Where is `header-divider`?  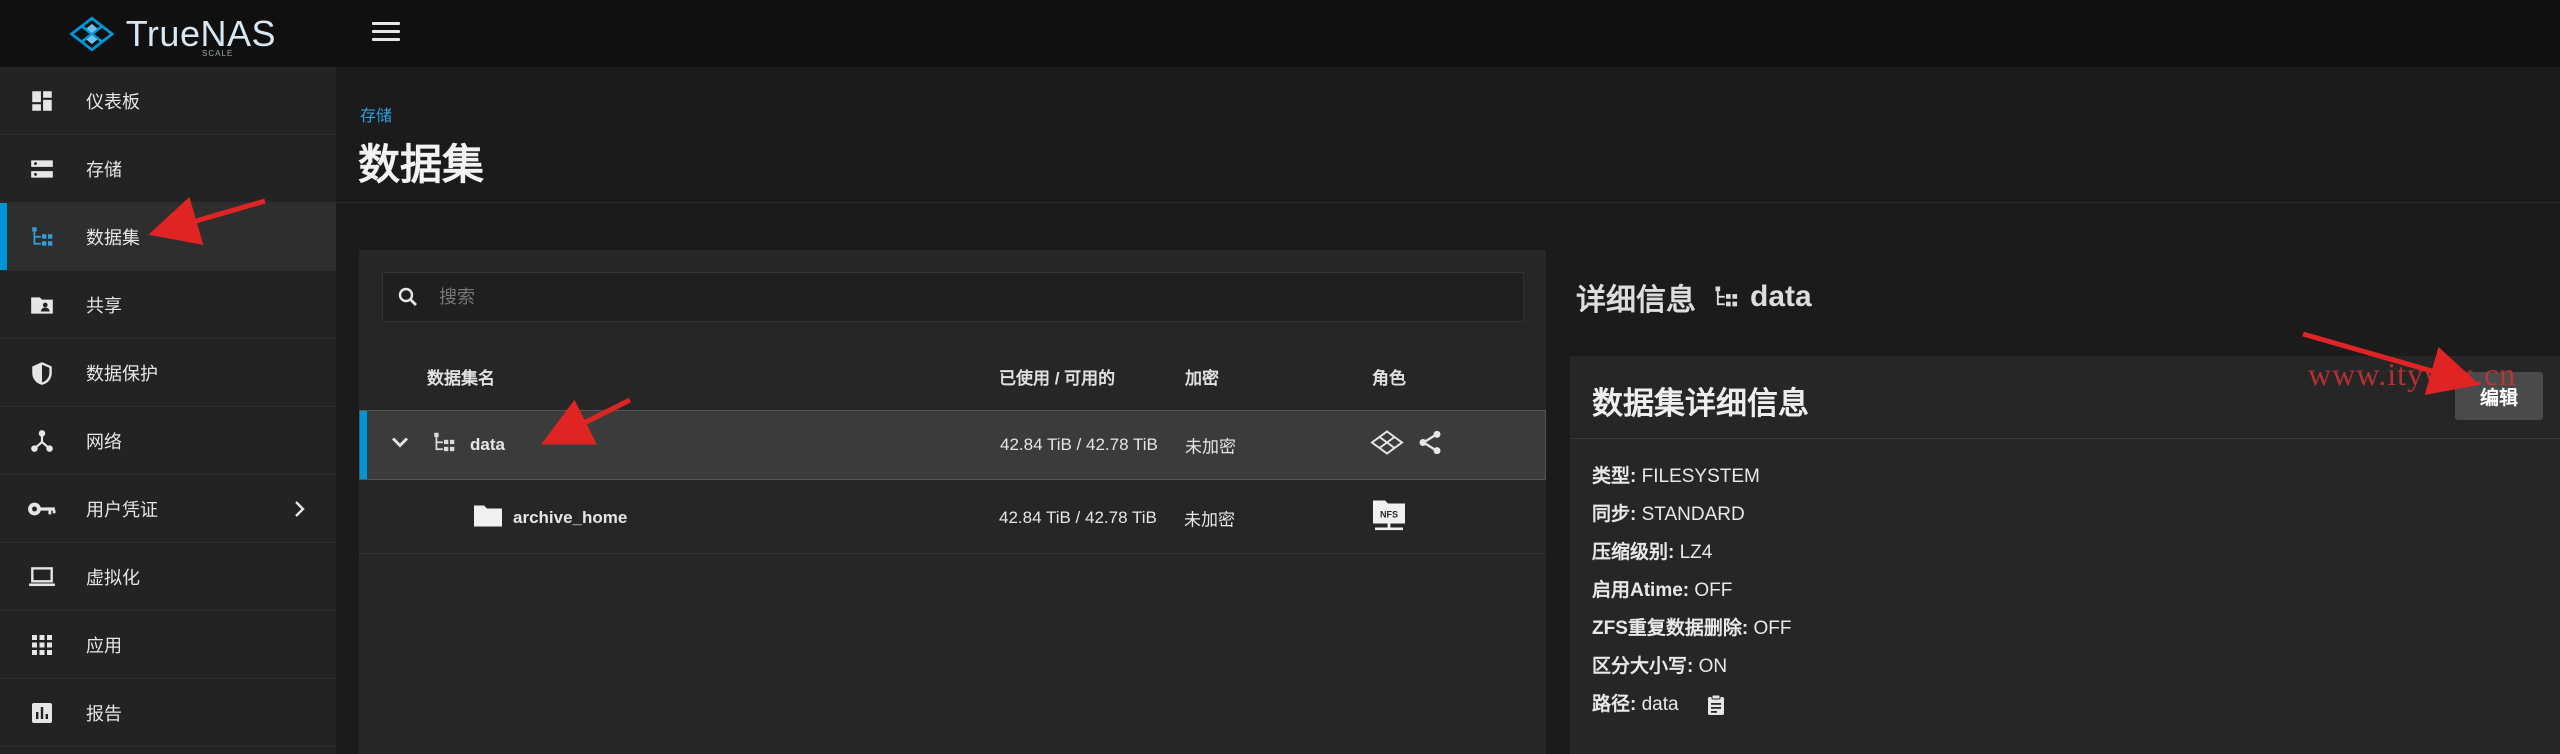
header-divider is located at coordinates (1448, 202).